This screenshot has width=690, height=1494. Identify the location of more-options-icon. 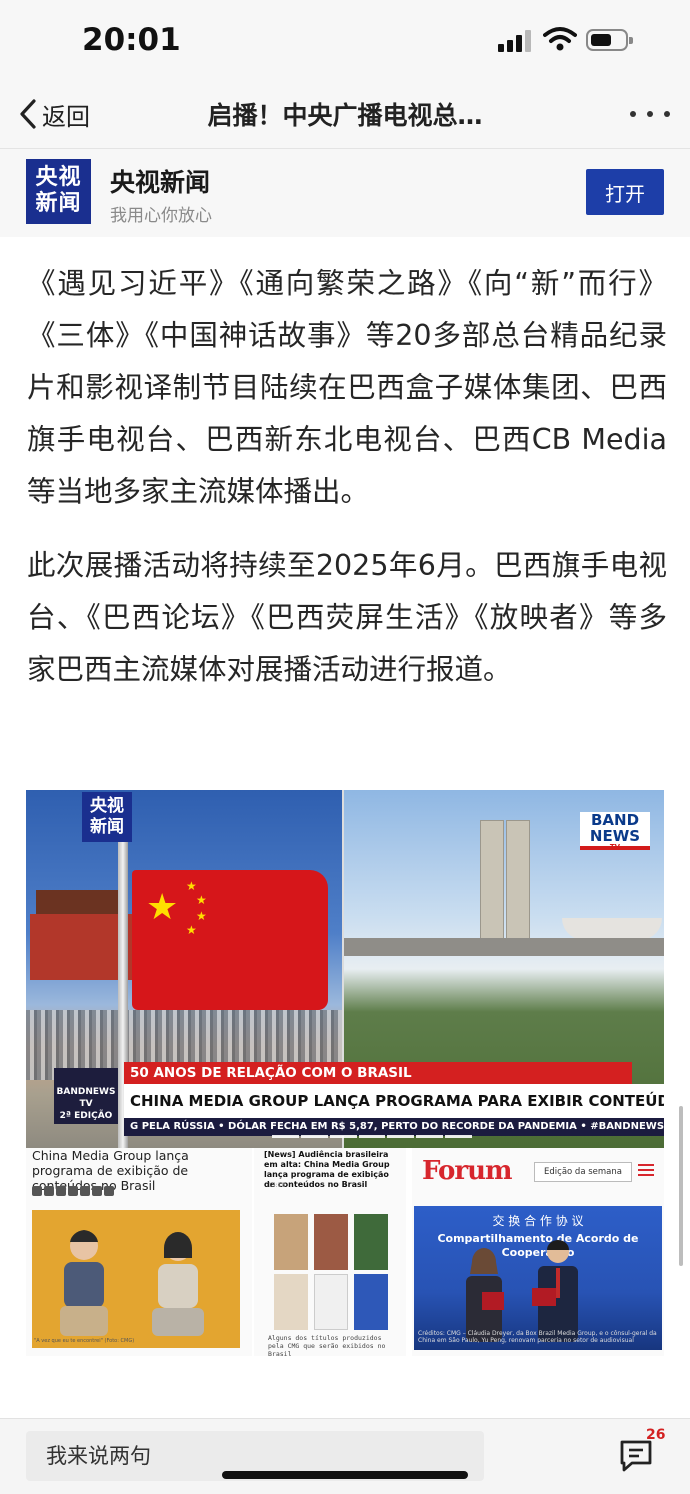
(650, 114).